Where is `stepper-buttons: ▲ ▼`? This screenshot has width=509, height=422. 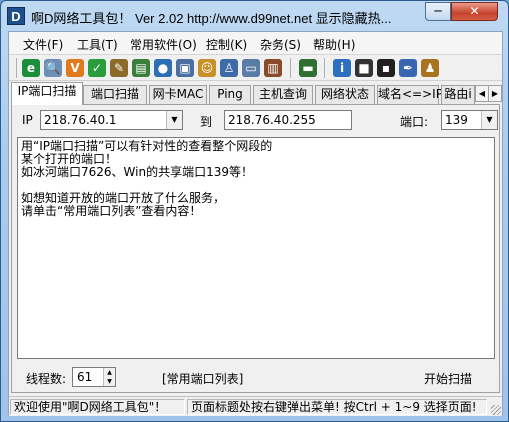
stepper-buttons: ▲ ▼ is located at coordinates (109, 377).